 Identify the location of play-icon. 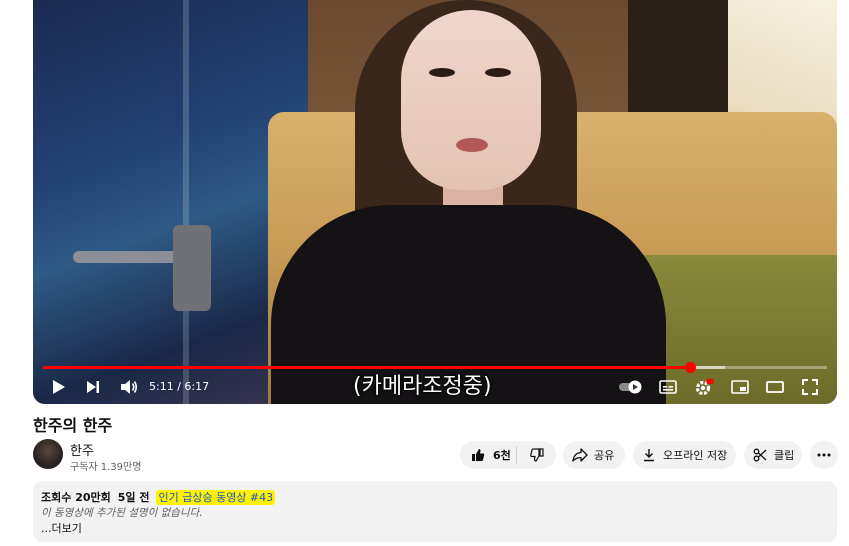
(59, 387).